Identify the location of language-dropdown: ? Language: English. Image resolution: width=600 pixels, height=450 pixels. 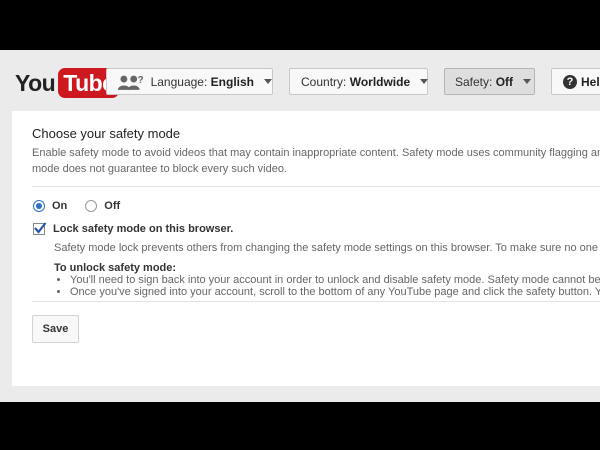
(189, 81).